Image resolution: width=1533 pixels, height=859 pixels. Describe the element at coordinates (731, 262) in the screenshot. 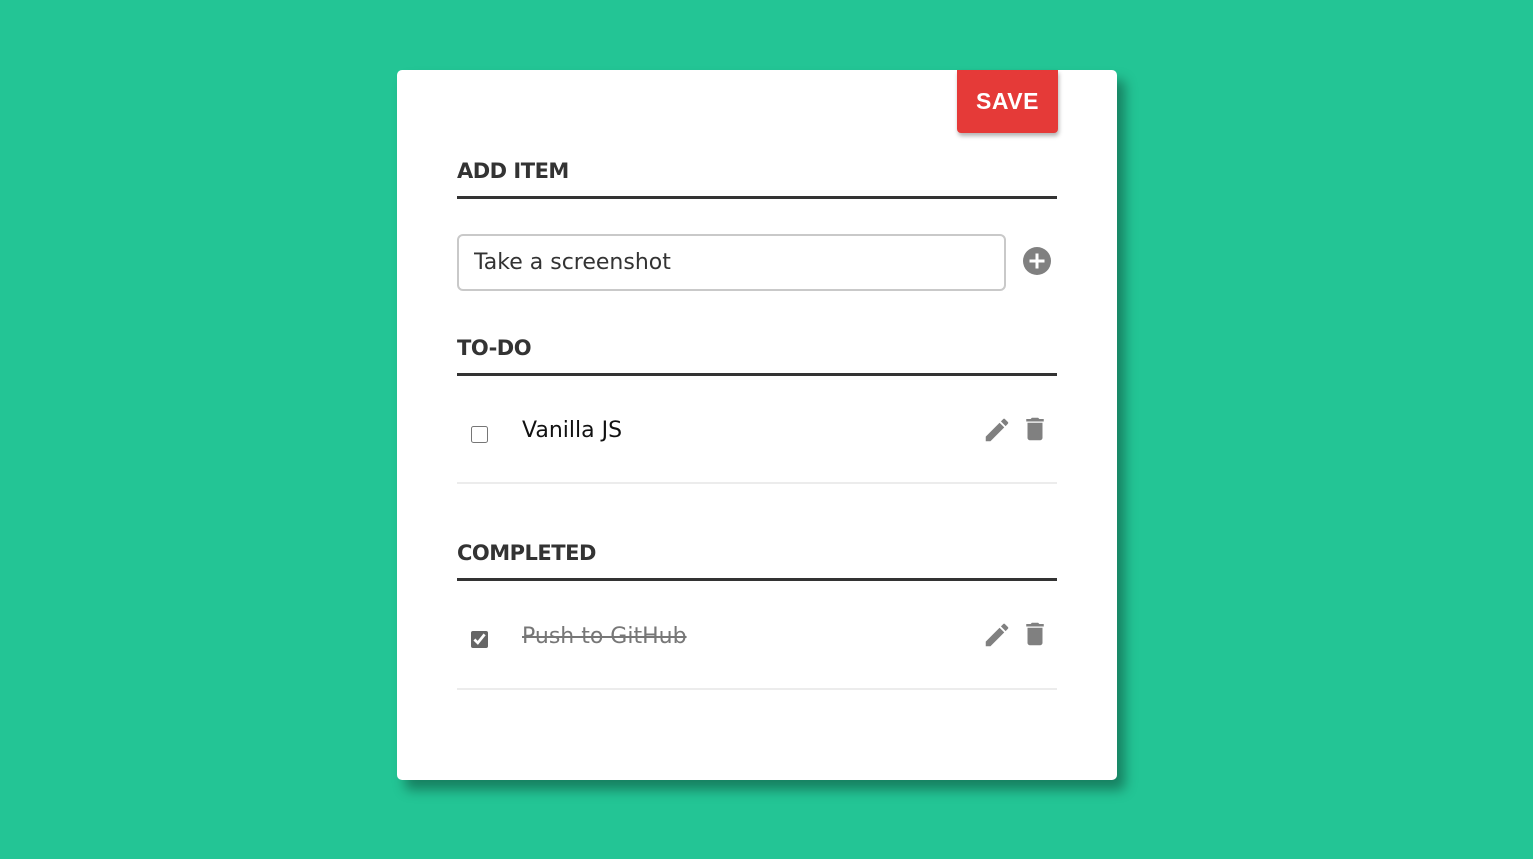

I see `add-item-input` at that location.